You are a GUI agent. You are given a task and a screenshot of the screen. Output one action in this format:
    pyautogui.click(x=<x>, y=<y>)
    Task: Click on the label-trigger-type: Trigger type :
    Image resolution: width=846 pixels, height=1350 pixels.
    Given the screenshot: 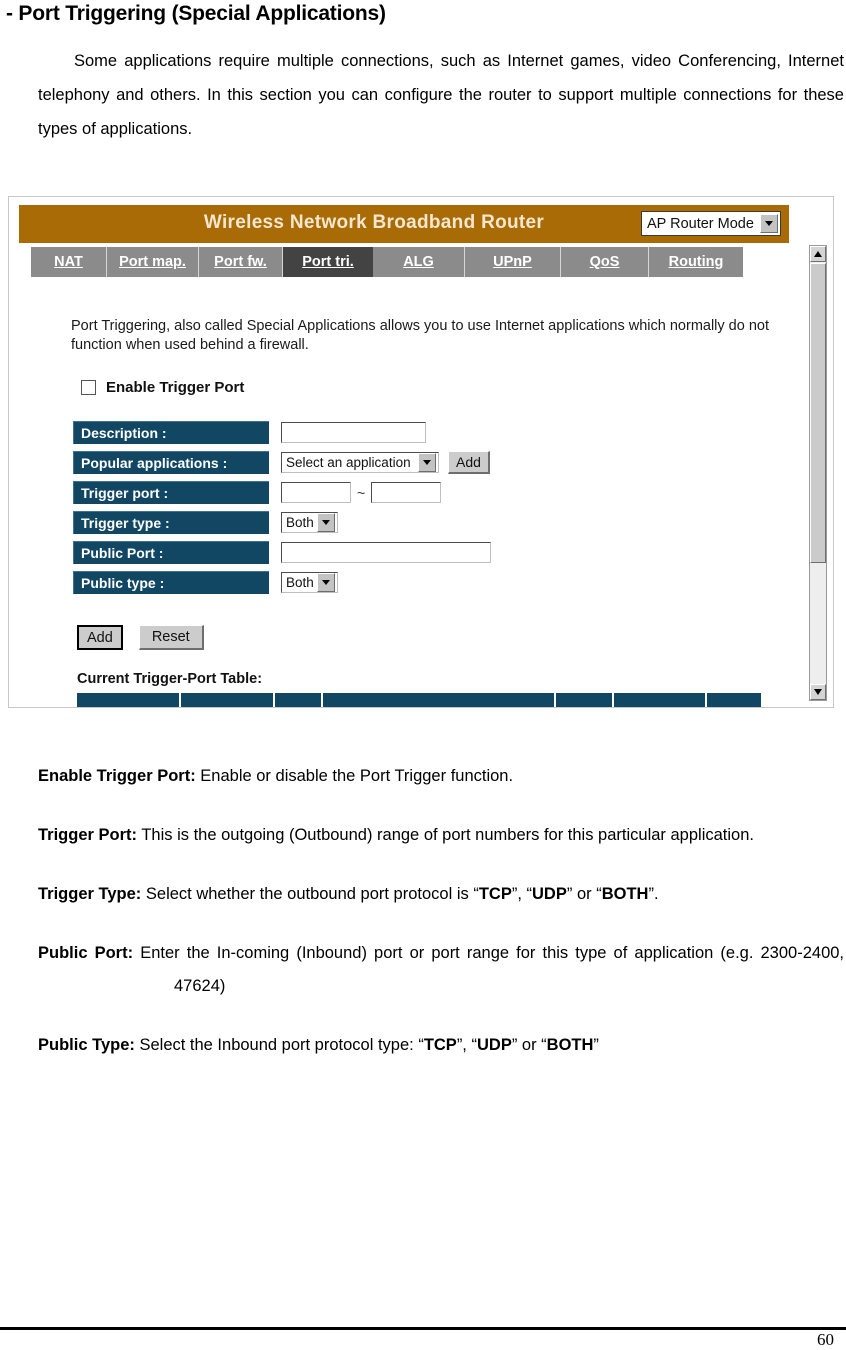 What is the action you would take?
    pyautogui.click(x=171, y=522)
    